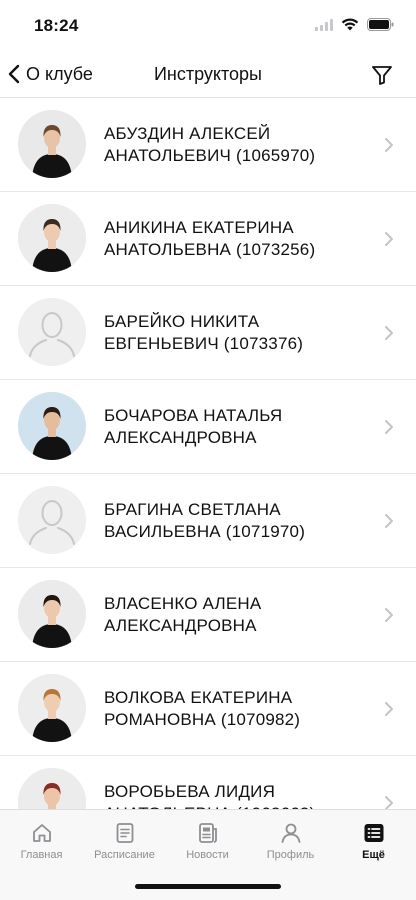  What do you see at coordinates (204, 343) in the screenshot?
I see `instructor-name-line2: ЕВГЕНЬЕВИЧ (1073376)` at bounding box center [204, 343].